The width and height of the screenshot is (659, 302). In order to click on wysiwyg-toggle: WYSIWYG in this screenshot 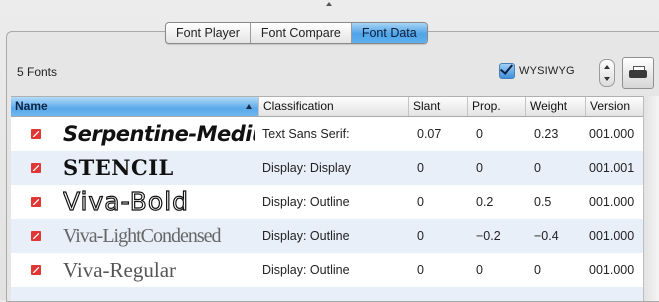, I will do `click(537, 71)`.